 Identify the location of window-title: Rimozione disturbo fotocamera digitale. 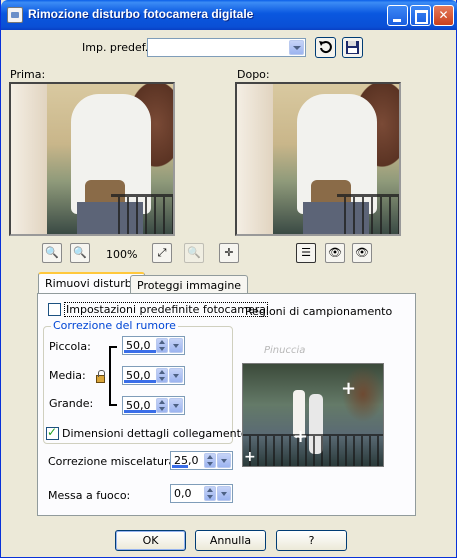
(141, 14).